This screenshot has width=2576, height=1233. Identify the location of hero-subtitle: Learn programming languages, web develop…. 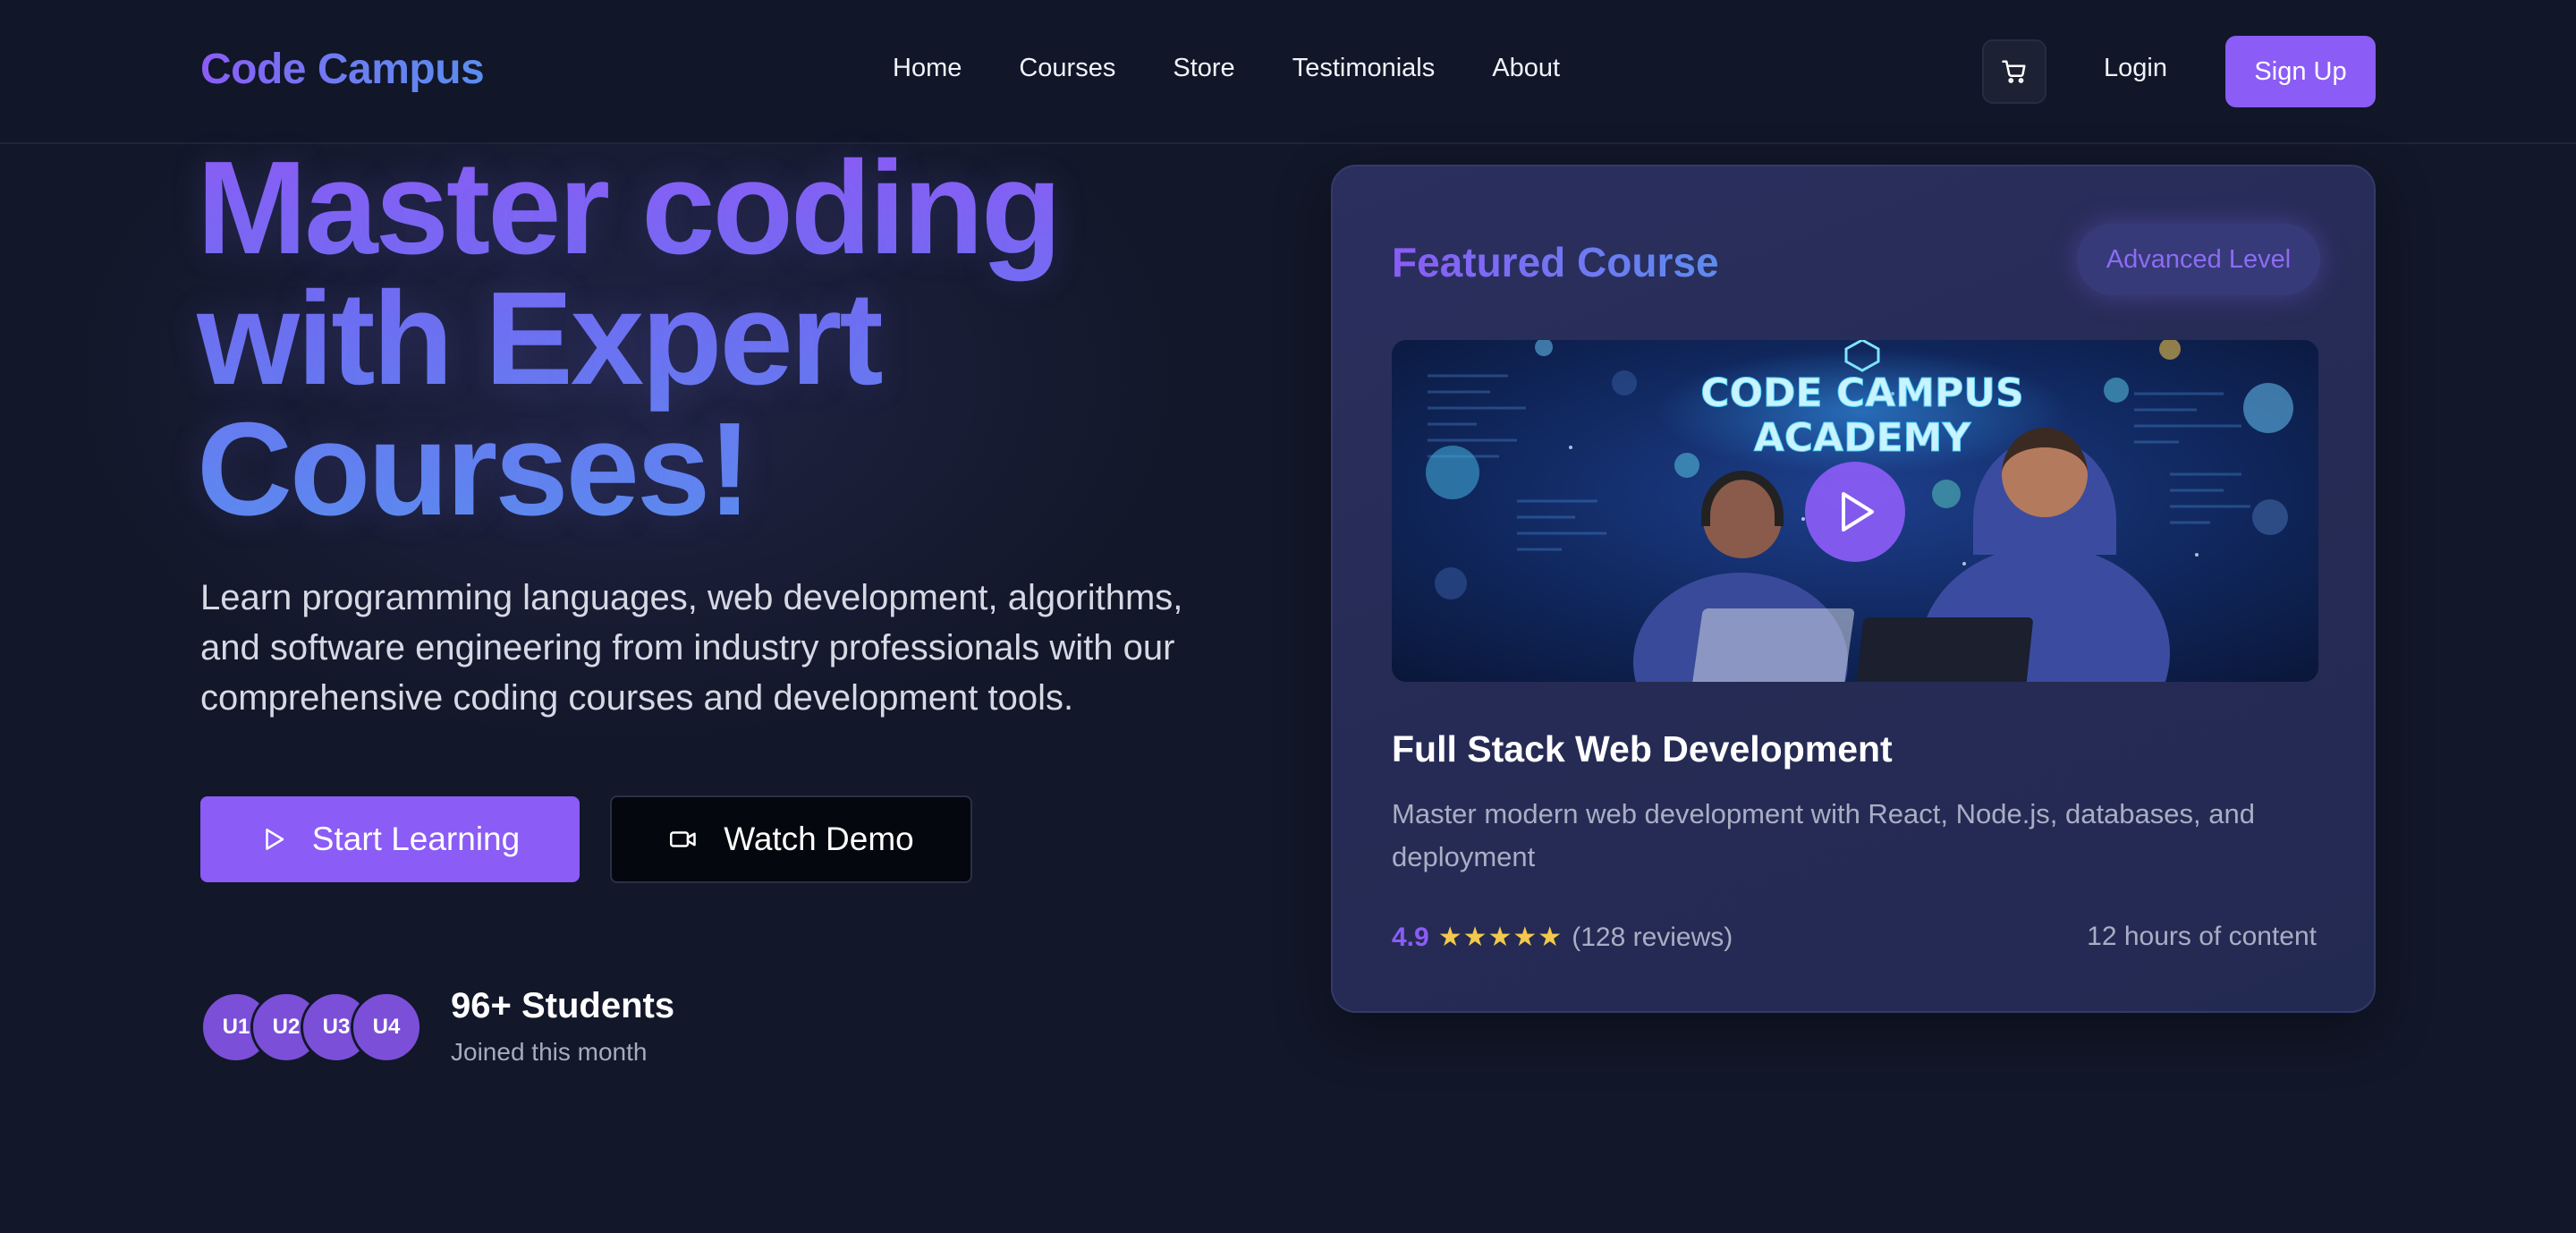
(701, 648).